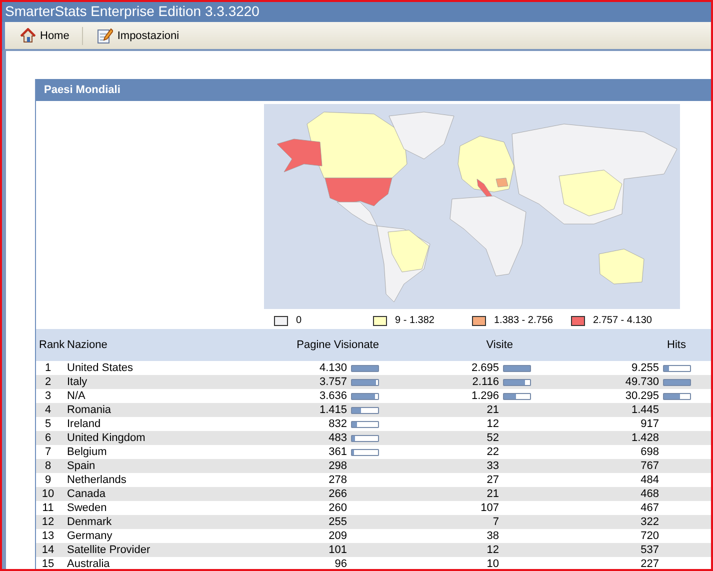 The width and height of the screenshot is (713, 571). I want to click on toolbar-button: Home, so click(44, 36).